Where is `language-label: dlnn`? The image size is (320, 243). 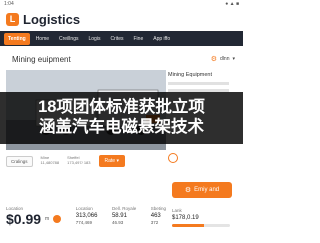
language-label: dlnn is located at coordinates (225, 59).